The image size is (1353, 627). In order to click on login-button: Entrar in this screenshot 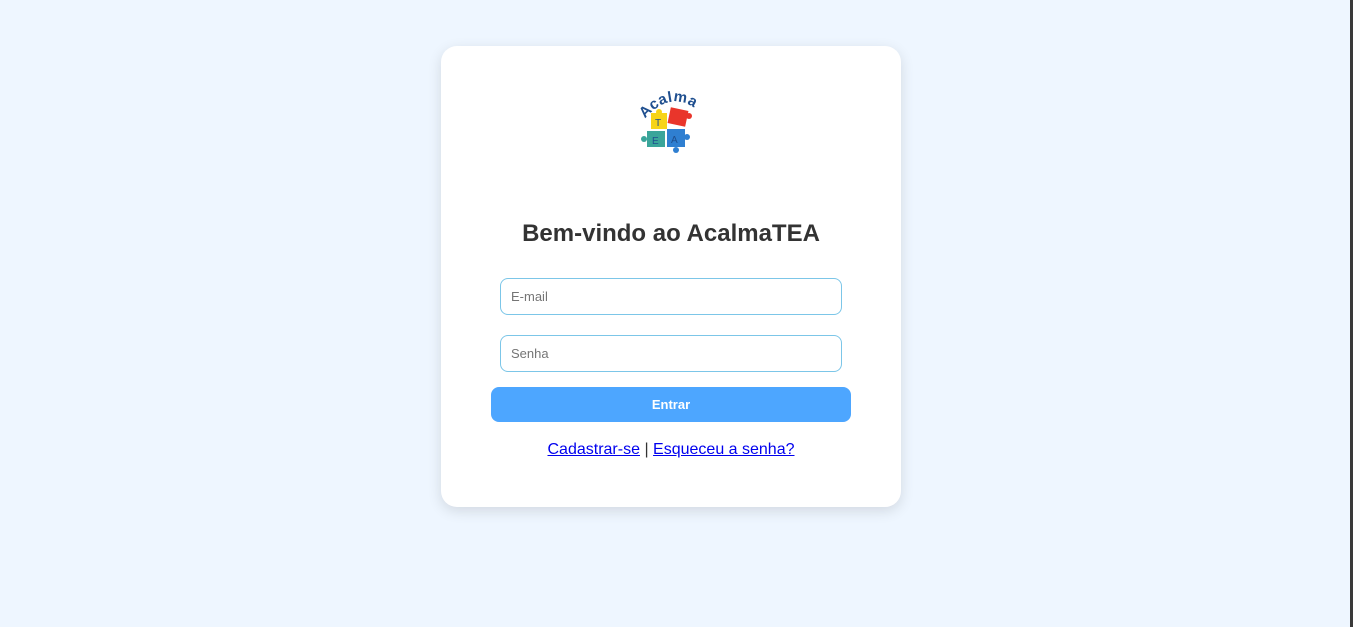, I will do `click(671, 404)`.